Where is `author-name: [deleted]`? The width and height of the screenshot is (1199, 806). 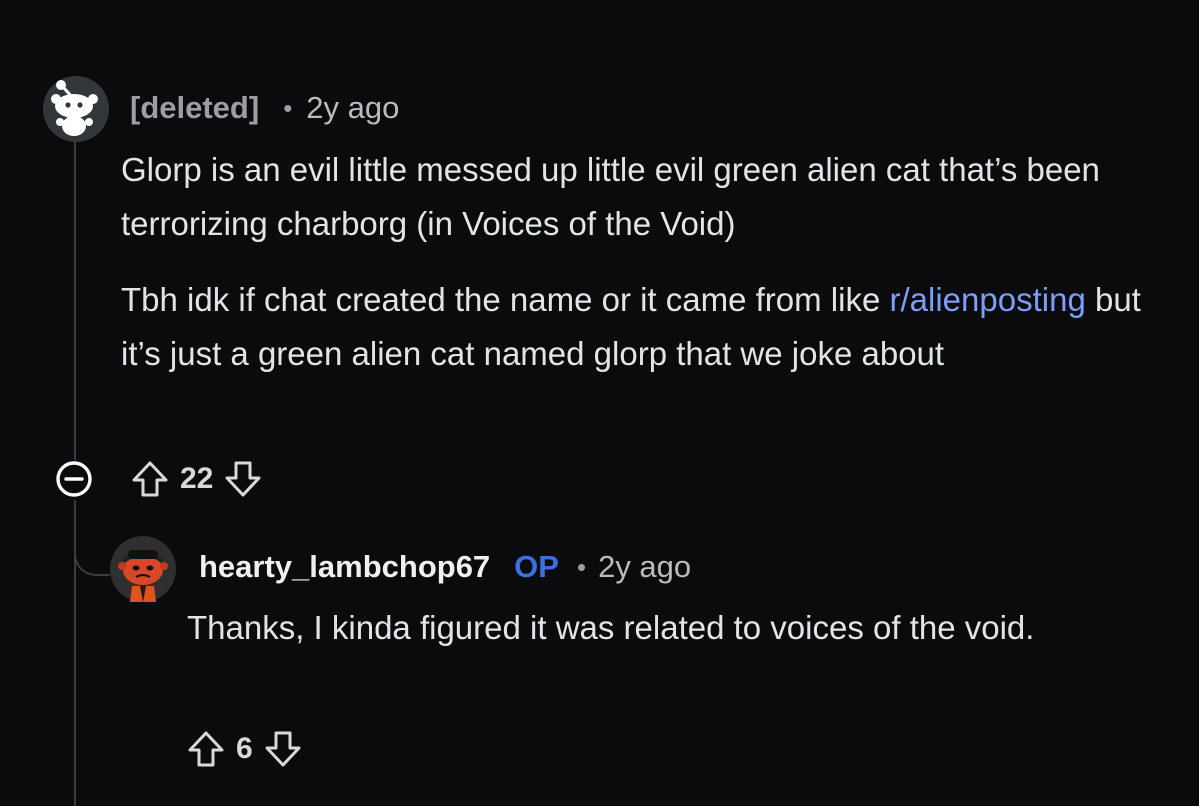 author-name: [deleted] is located at coordinates (194, 108).